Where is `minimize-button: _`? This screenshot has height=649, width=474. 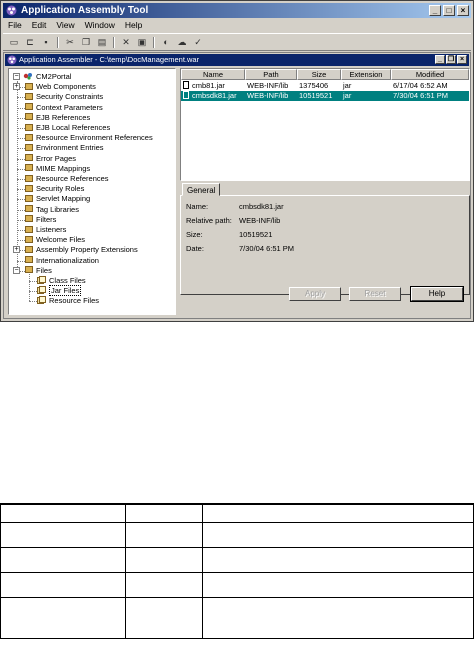 minimize-button: _ is located at coordinates (435, 10).